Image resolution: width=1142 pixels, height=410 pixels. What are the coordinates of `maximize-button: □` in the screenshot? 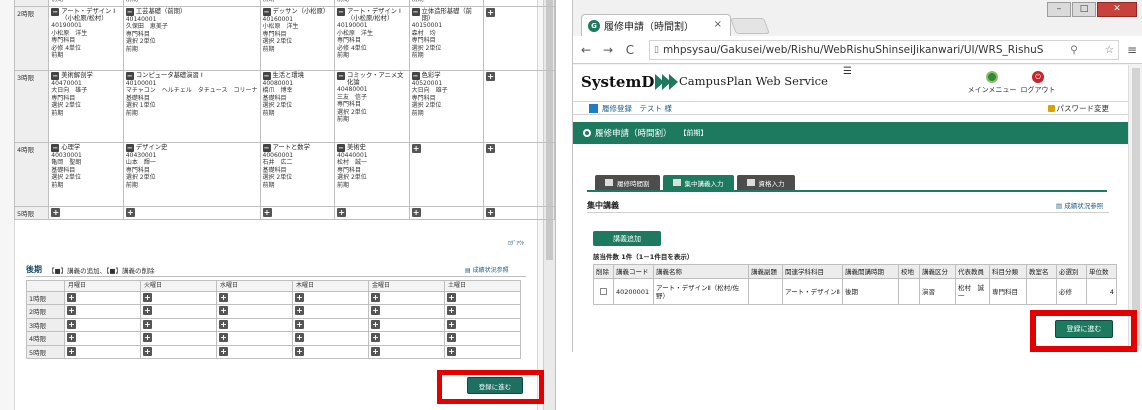 It's located at (1084, 9).